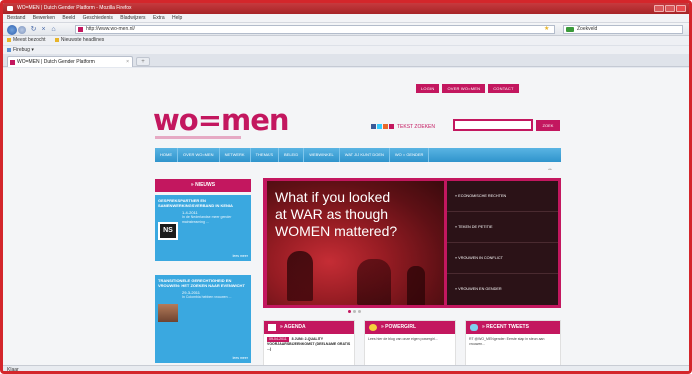 This screenshot has height=374, width=692. What do you see at coordinates (659, 8) in the screenshot?
I see `minimize-button` at bounding box center [659, 8].